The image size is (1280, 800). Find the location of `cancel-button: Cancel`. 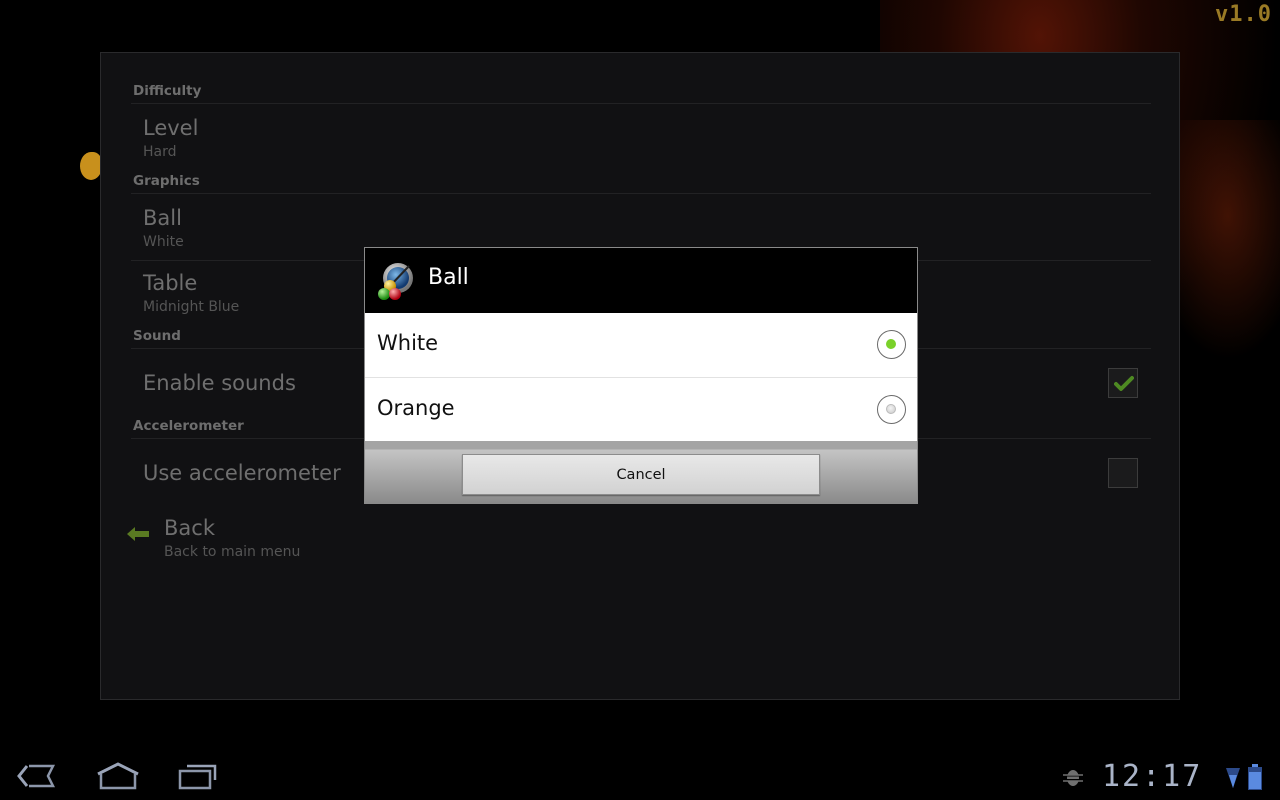

cancel-button: Cancel is located at coordinates (641, 474).